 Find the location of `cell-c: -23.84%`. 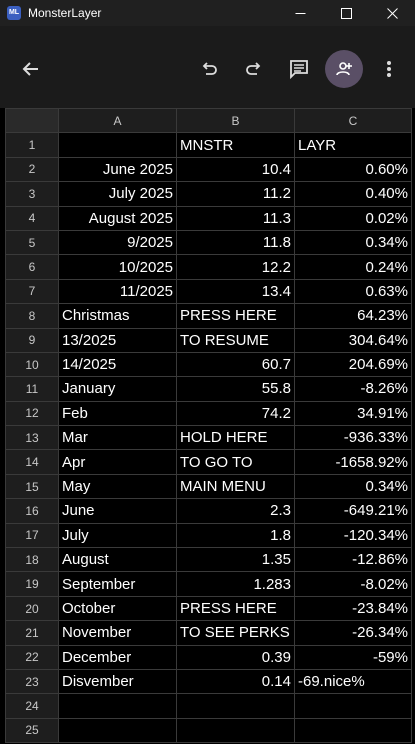

cell-c: -23.84% is located at coordinates (353, 608).